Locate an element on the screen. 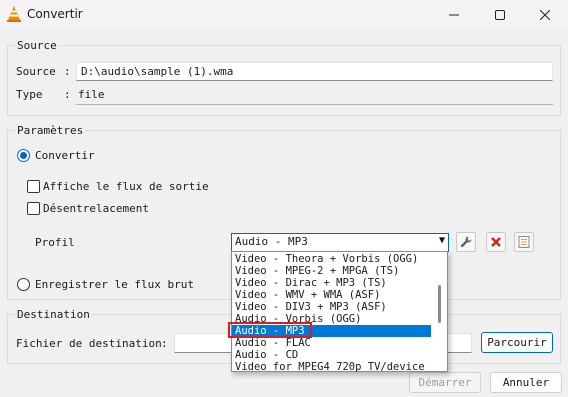  type-value: file is located at coordinates (91, 94).